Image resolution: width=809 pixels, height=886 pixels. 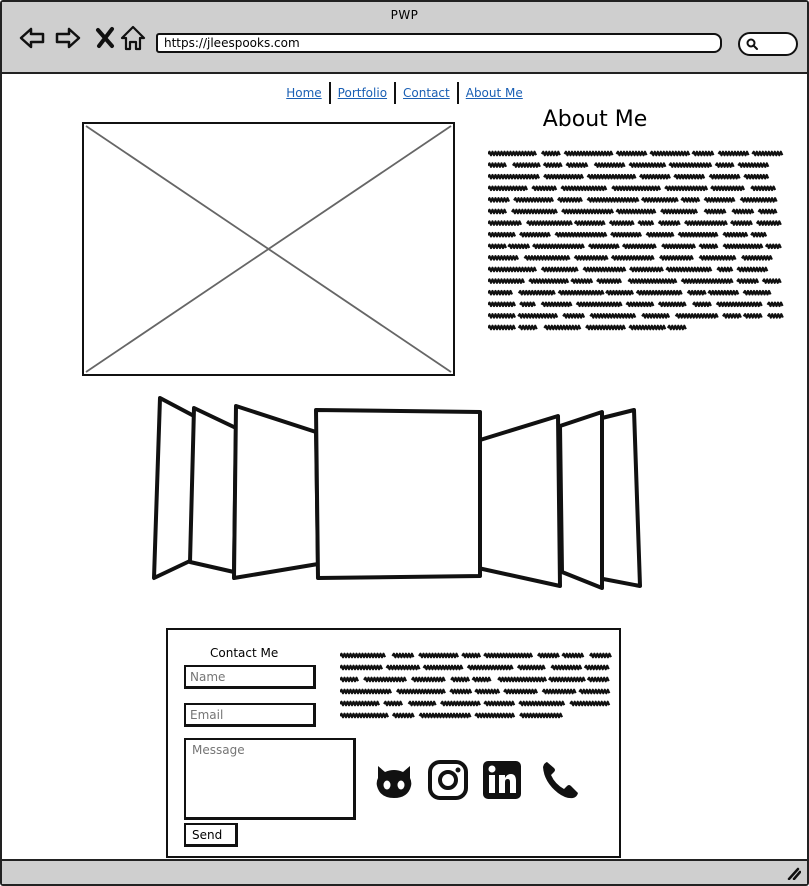 What do you see at coordinates (439, 43) in the screenshot?
I see `url-bar: https://jleespooks.com` at bounding box center [439, 43].